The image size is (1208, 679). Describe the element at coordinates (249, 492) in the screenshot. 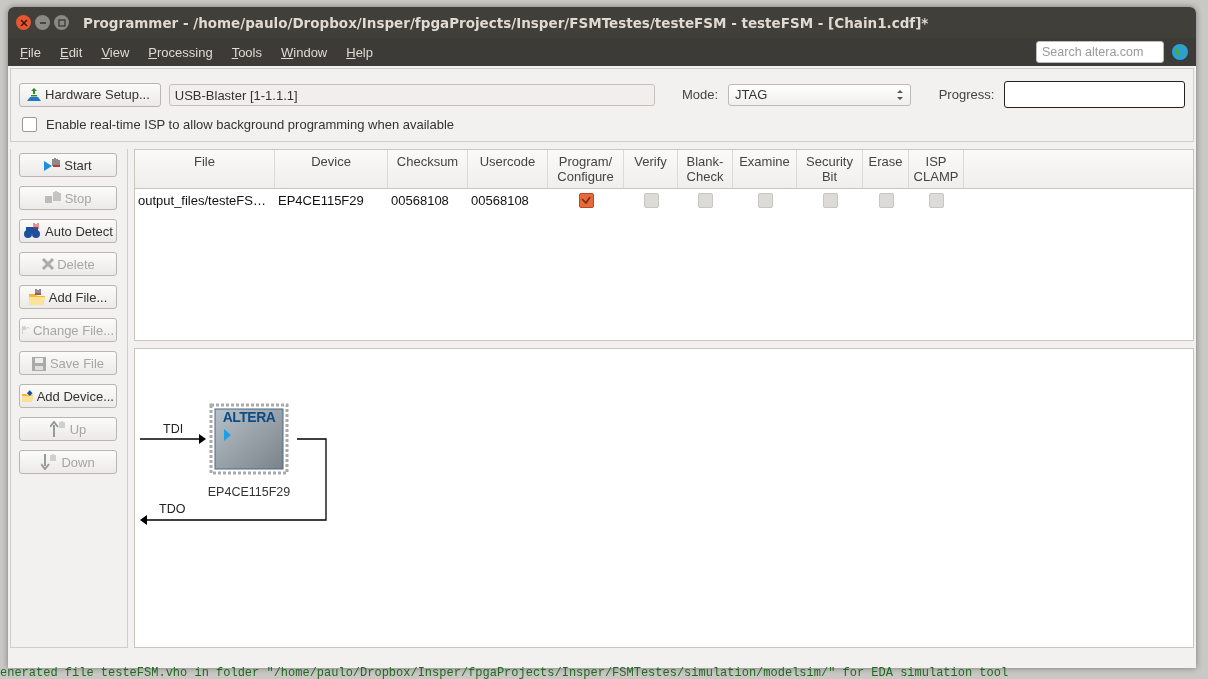

I see `device-name: EP4CE115F29` at that location.